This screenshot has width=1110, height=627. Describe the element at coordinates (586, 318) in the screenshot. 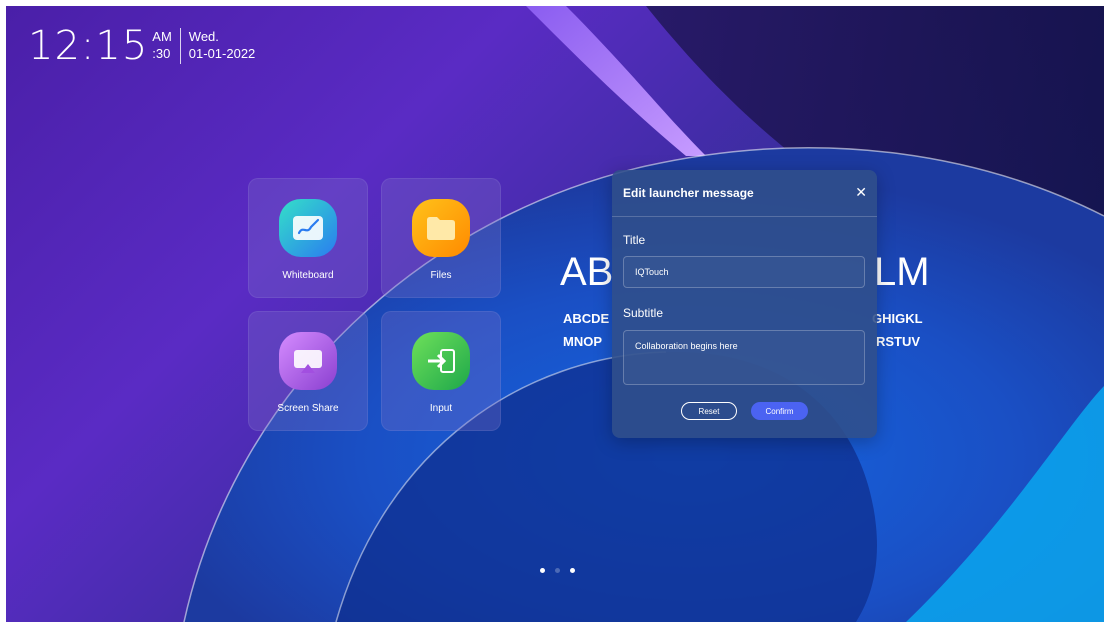

I see `launcher-line1-left: ABCDE` at that location.